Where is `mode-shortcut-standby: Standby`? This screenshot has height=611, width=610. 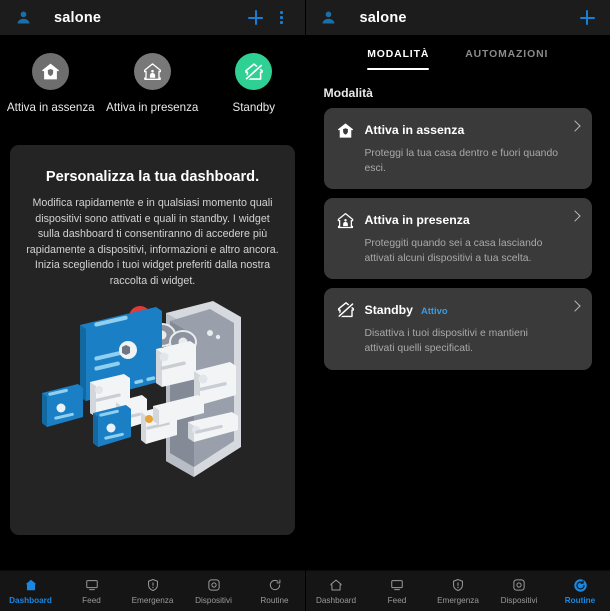 mode-shortcut-standby: Standby is located at coordinates (254, 83).